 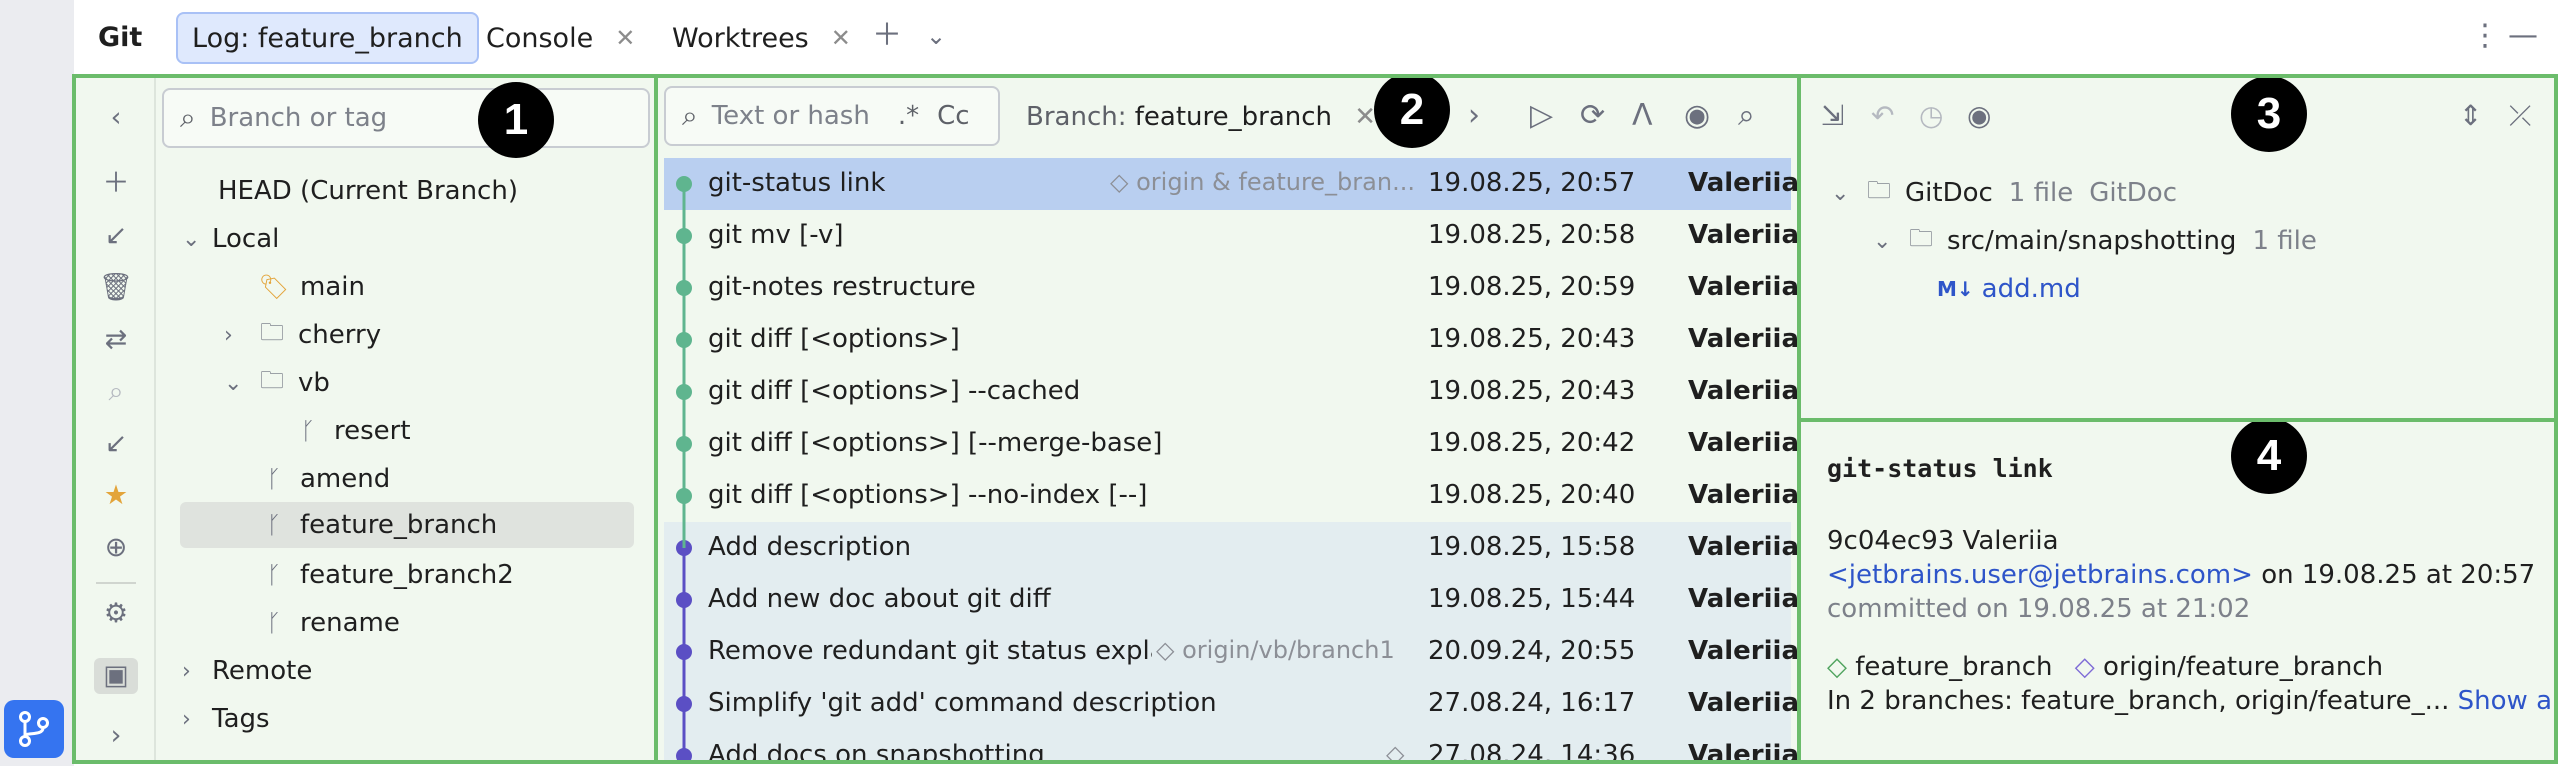 I want to click on revert-icon: ↶, so click(x=1882, y=116).